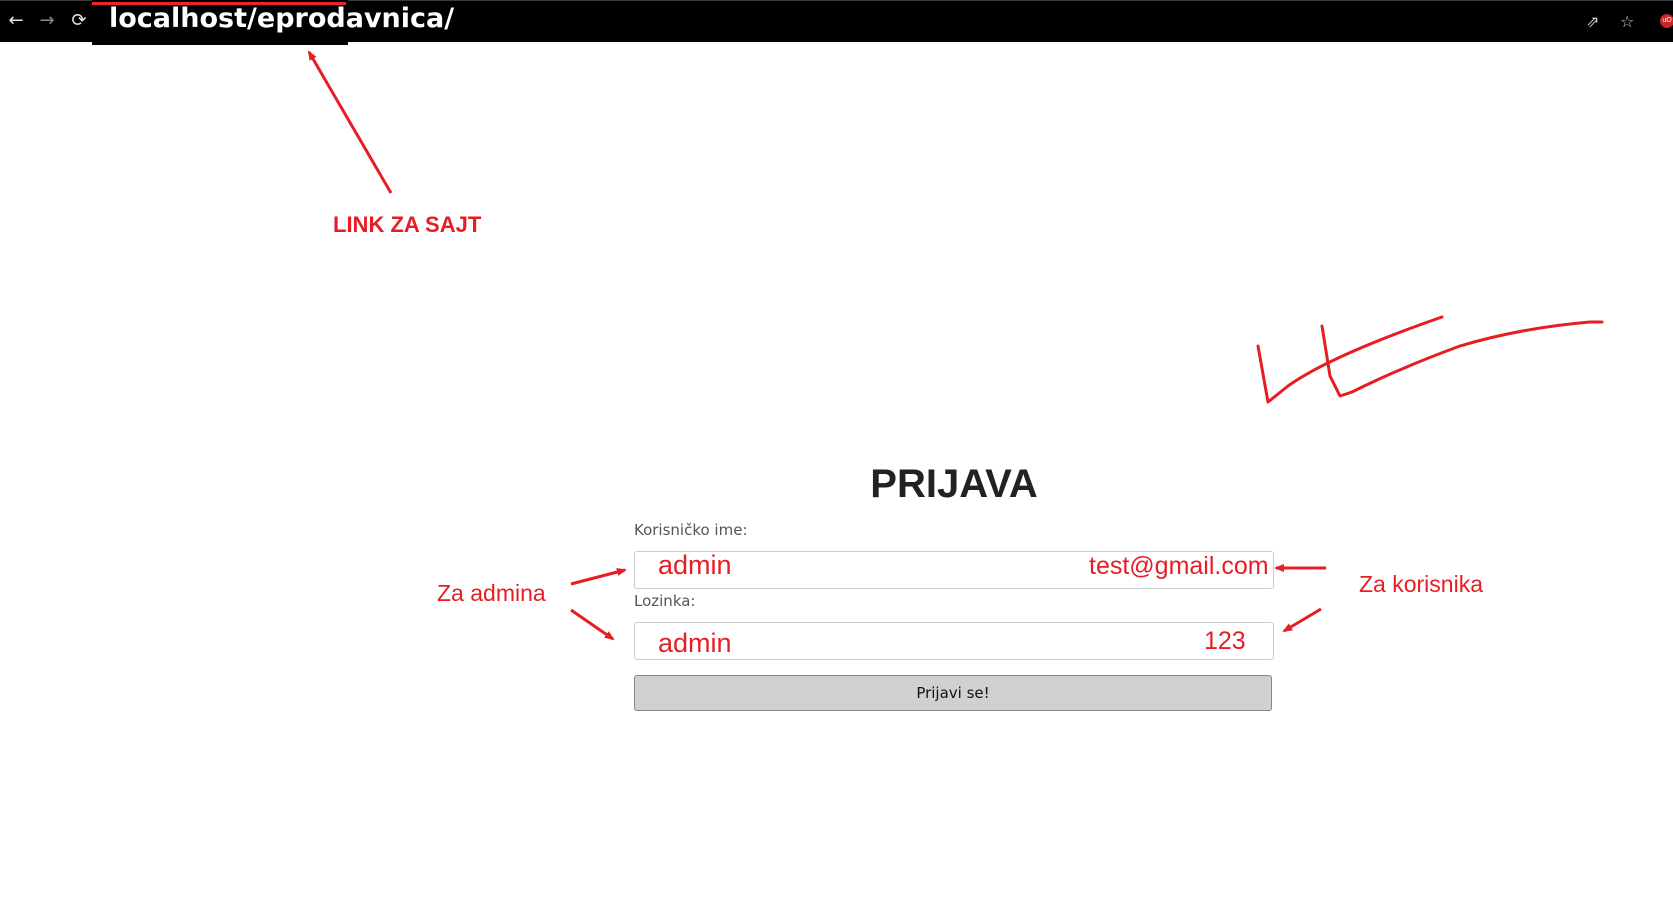 The width and height of the screenshot is (1673, 916). What do you see at coordinates (1592, 21) in the screenshot?
I see `share-icon: ⇗` at bounding box center [1592, 21].